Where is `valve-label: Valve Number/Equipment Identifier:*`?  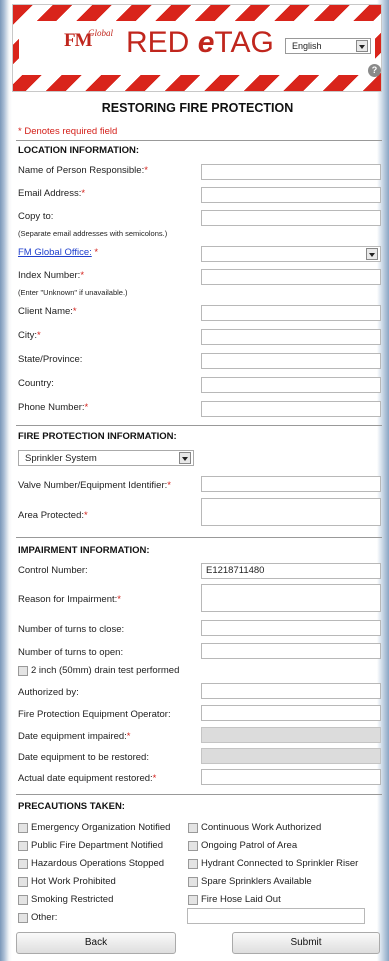 valve-label: Valve Number/Equipment Identifier:* is located at coordinates (94, 485).